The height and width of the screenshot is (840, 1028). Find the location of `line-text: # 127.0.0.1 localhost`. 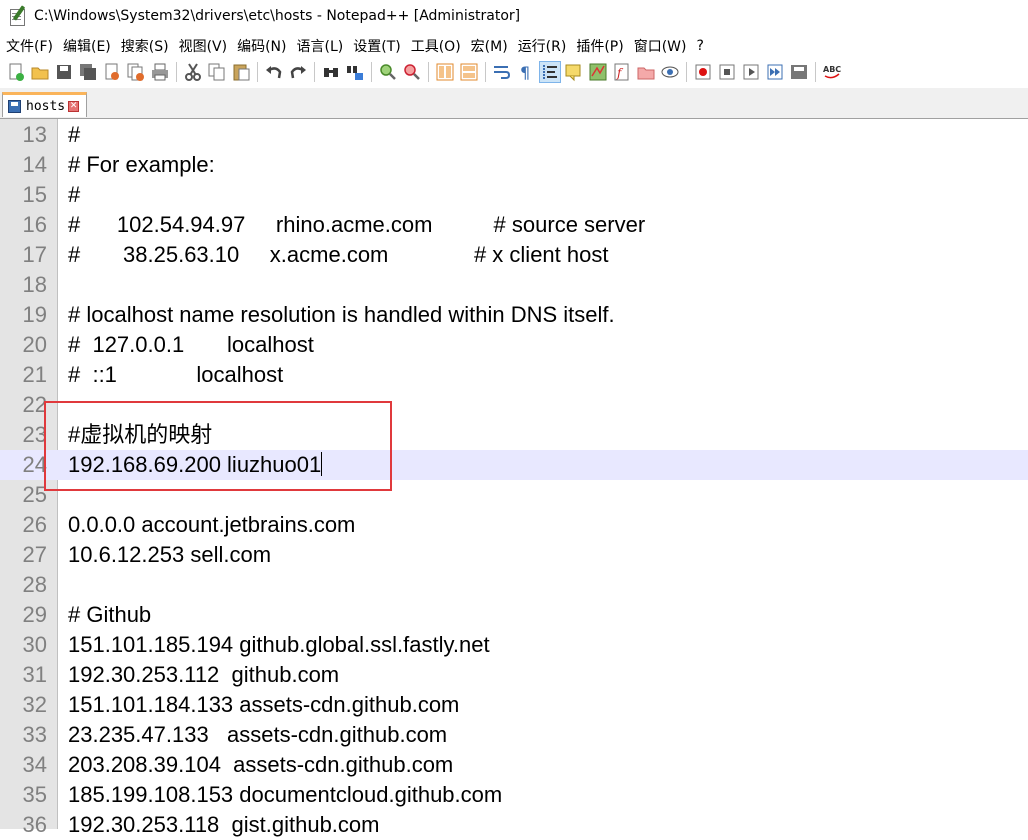

line-text: # 127.0.0.1 localhost is located at coordinates (191, 345).